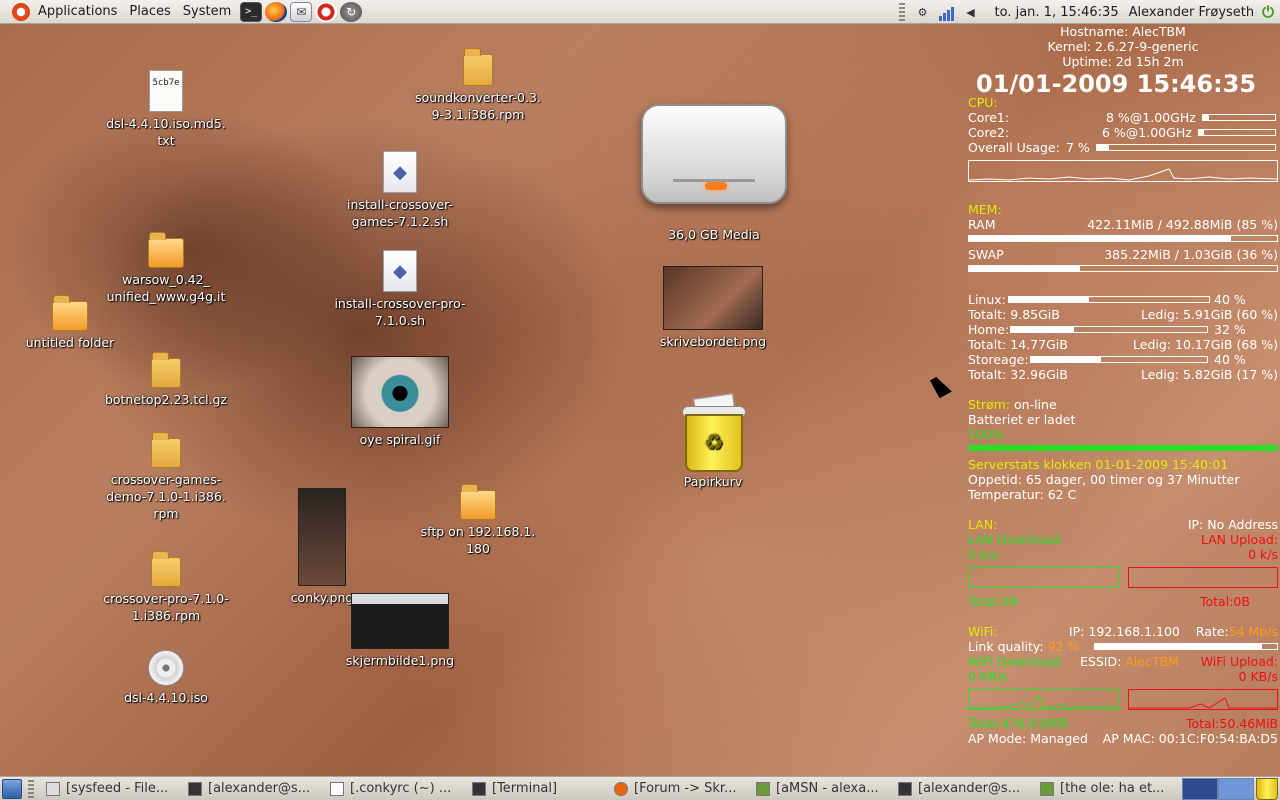 The image size is (1280, 800). I want to click on user-switcher: Alexander Frøyseth, so click(1192, 12).